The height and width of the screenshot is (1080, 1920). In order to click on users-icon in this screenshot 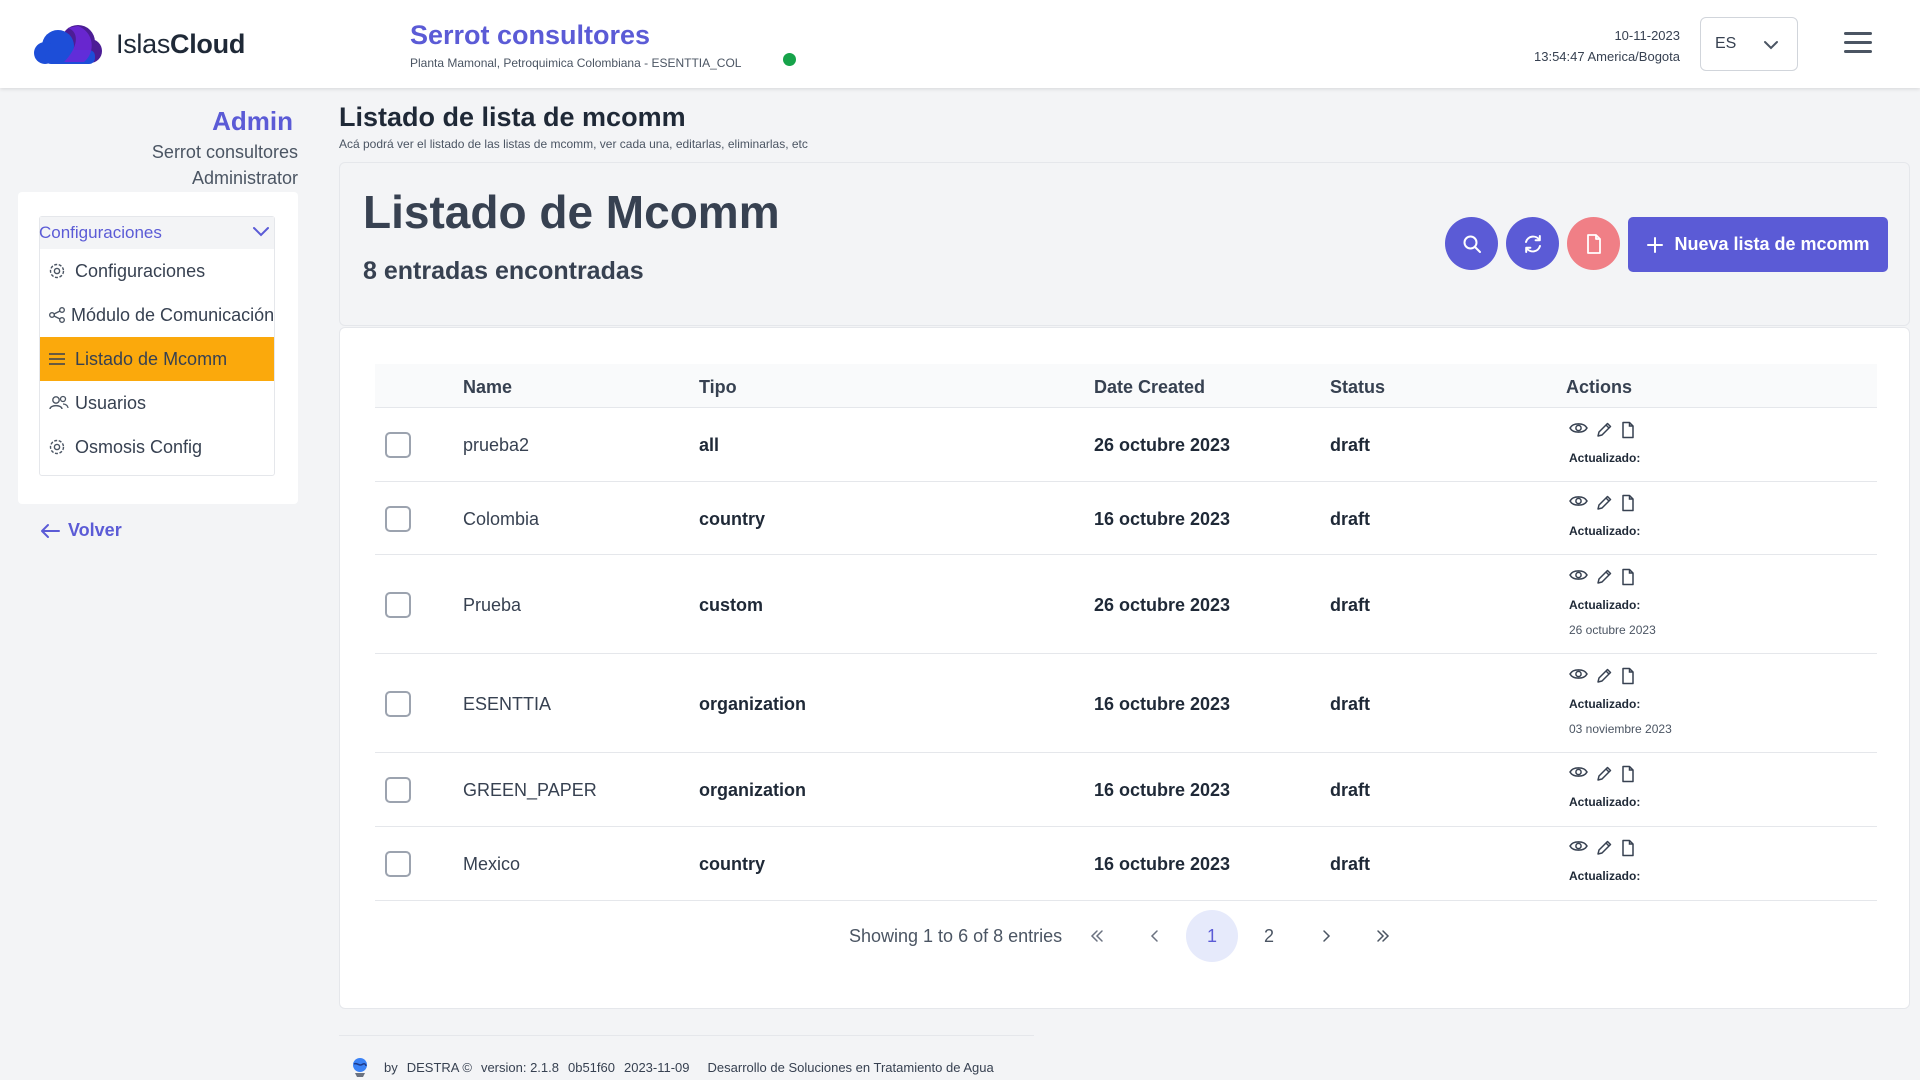, I will do `click(59, 403)`.